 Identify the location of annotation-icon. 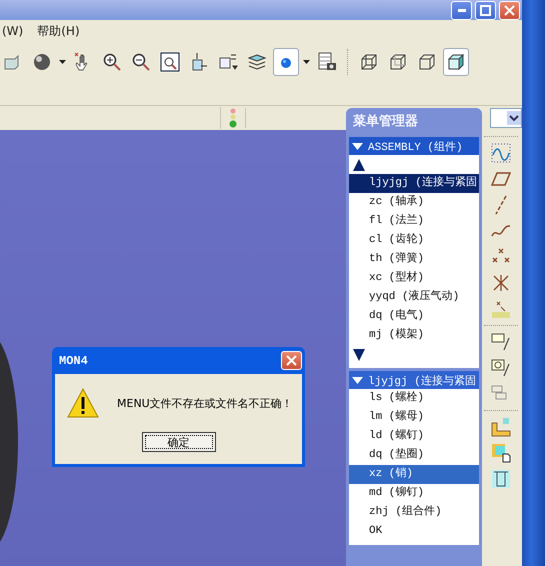
(228, 62).